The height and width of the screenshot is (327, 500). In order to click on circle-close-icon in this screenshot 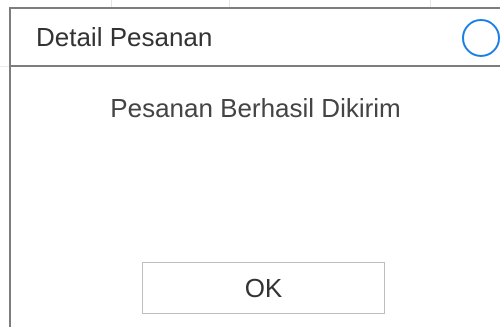, I will do `click(481, 38)`.